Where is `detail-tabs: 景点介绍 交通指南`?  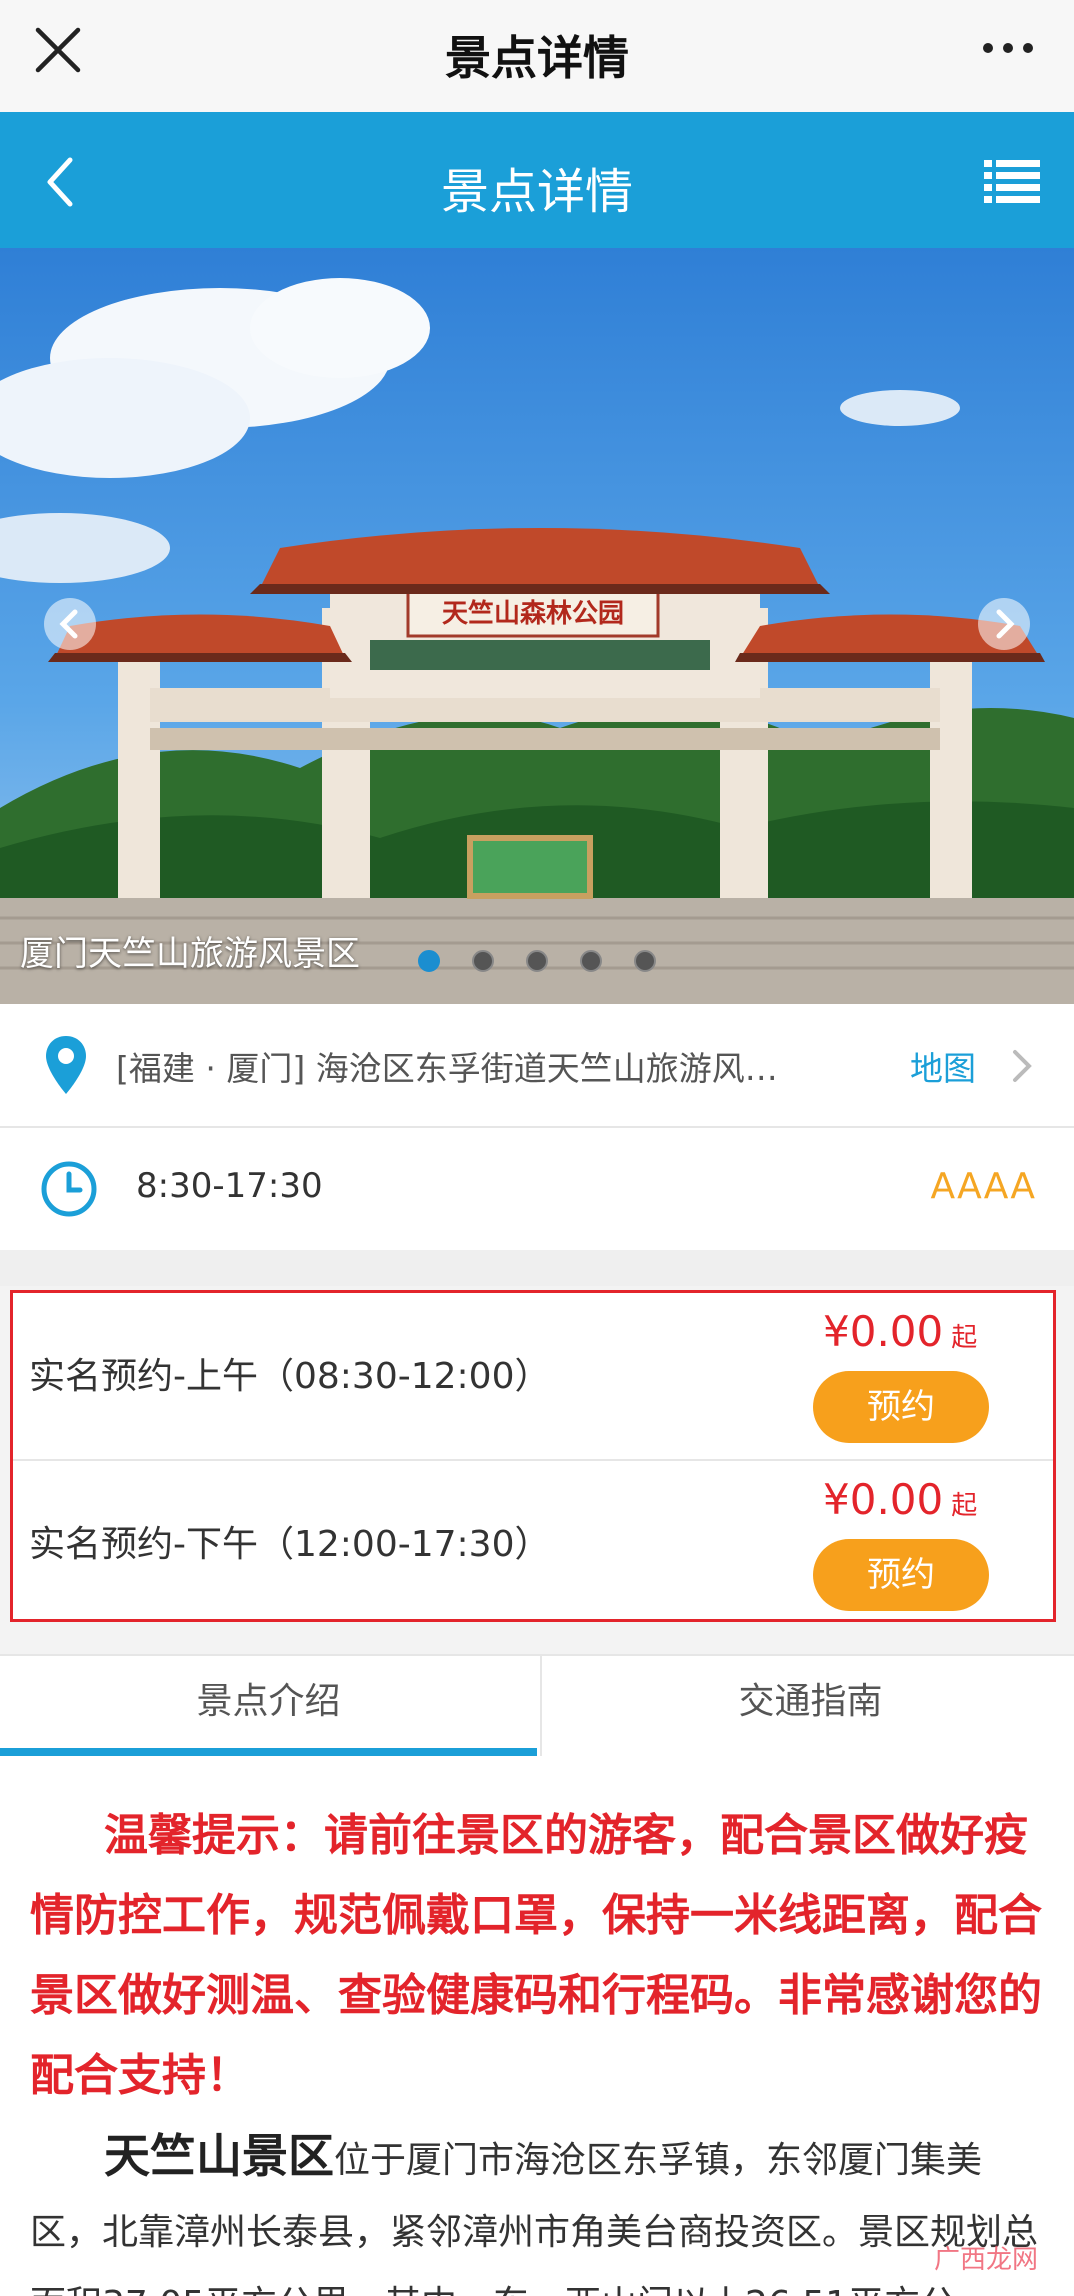
detail-tabs: 景点介绍 交通指南 is located at coordinates (537, 1706).